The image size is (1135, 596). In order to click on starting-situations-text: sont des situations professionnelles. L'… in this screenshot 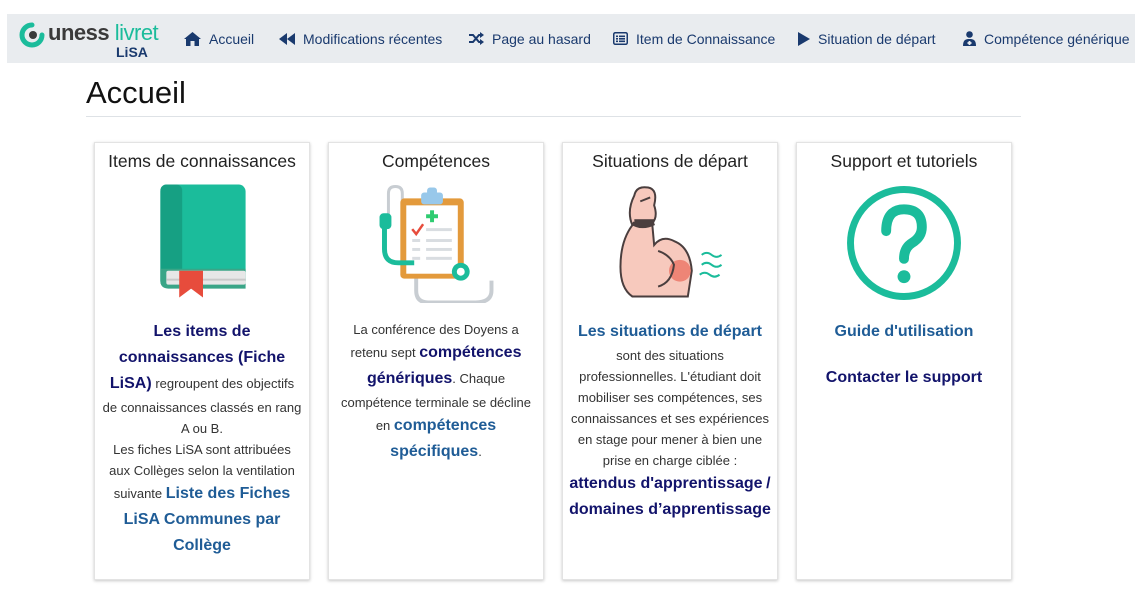, I will do `click(669, 408)`.